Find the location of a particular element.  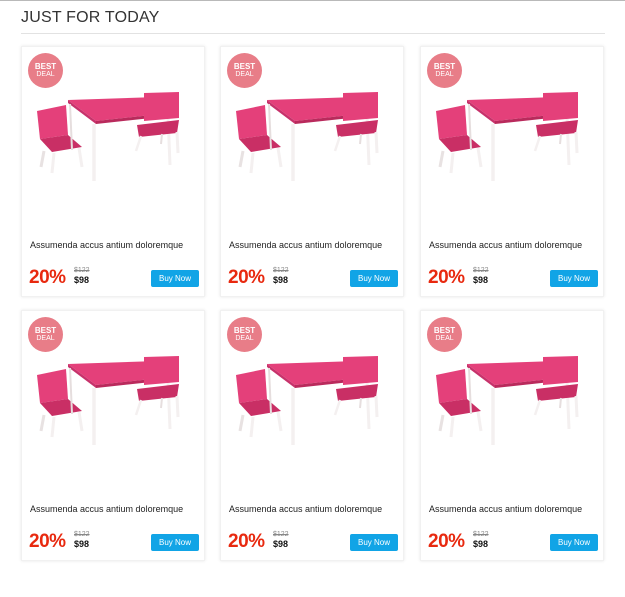

section-title: JUST FOR TODAY is located at coordinates (90, 17).